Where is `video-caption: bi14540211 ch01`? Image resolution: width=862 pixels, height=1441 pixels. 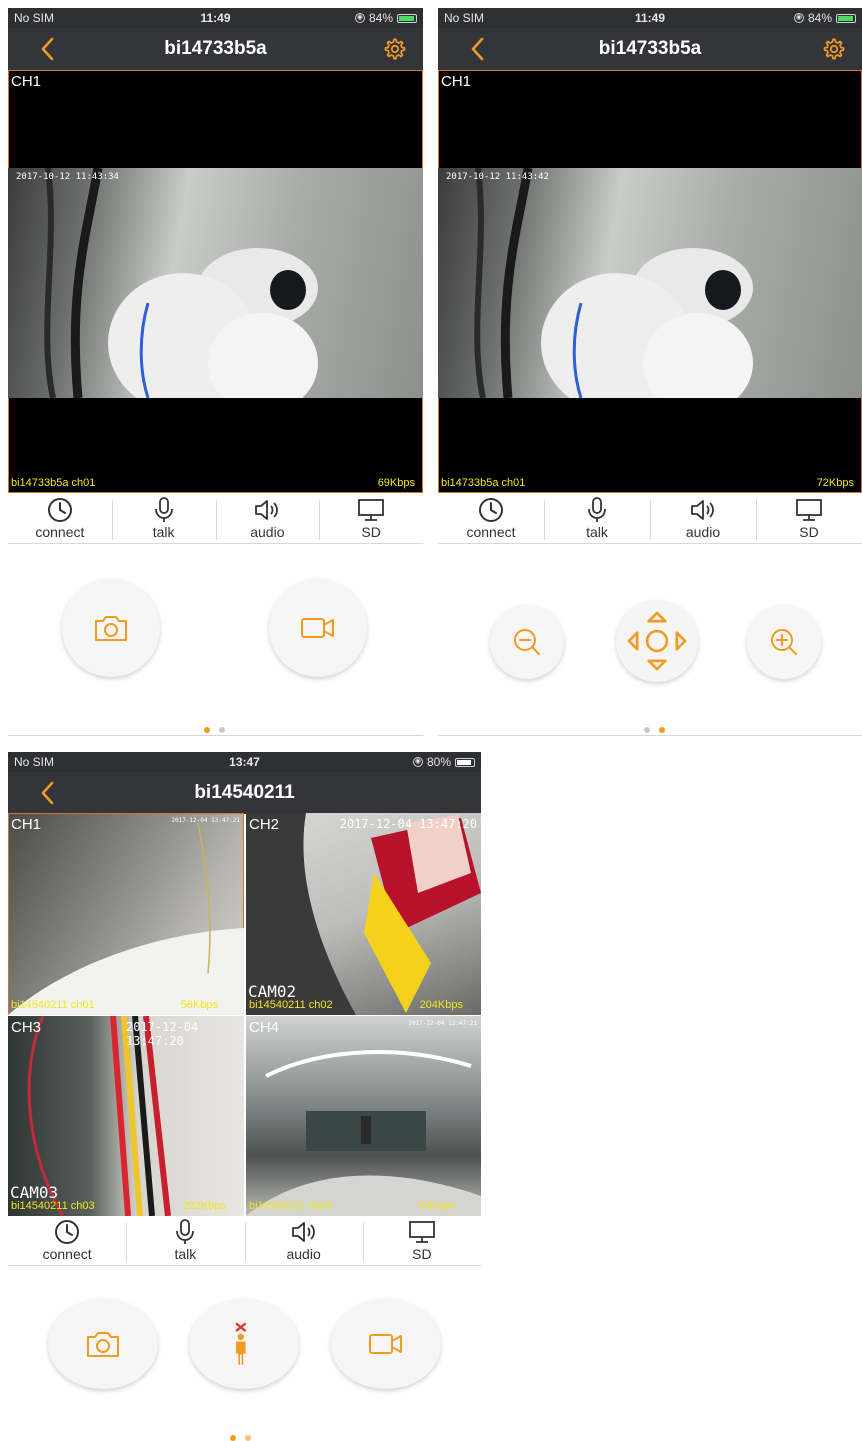 video-caption: bi14540211 ch01 is located at coordinates (53, 1005).